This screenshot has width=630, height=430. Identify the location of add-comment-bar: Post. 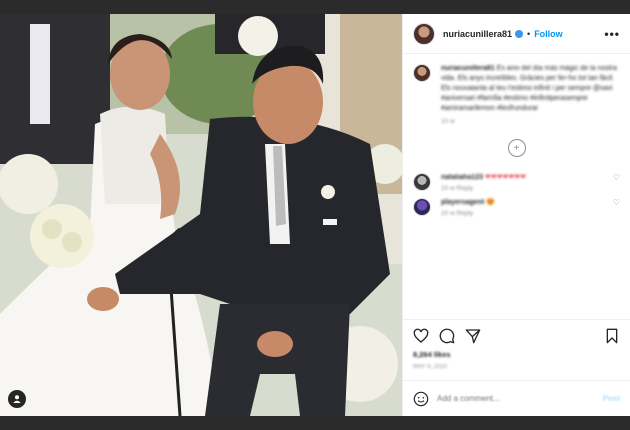
(516, 398).